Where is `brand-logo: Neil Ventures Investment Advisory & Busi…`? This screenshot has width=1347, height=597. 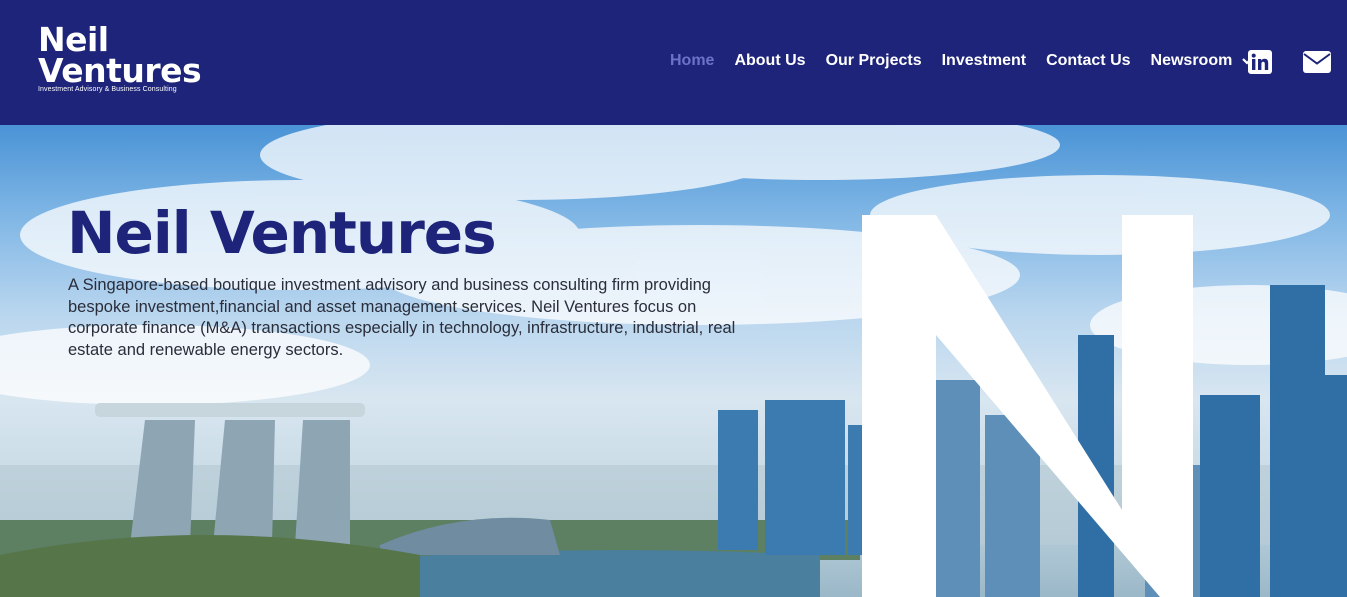 brand-logo: Neil Ventures Investment Advisory & Busi… is located at coordinates (120, 58).